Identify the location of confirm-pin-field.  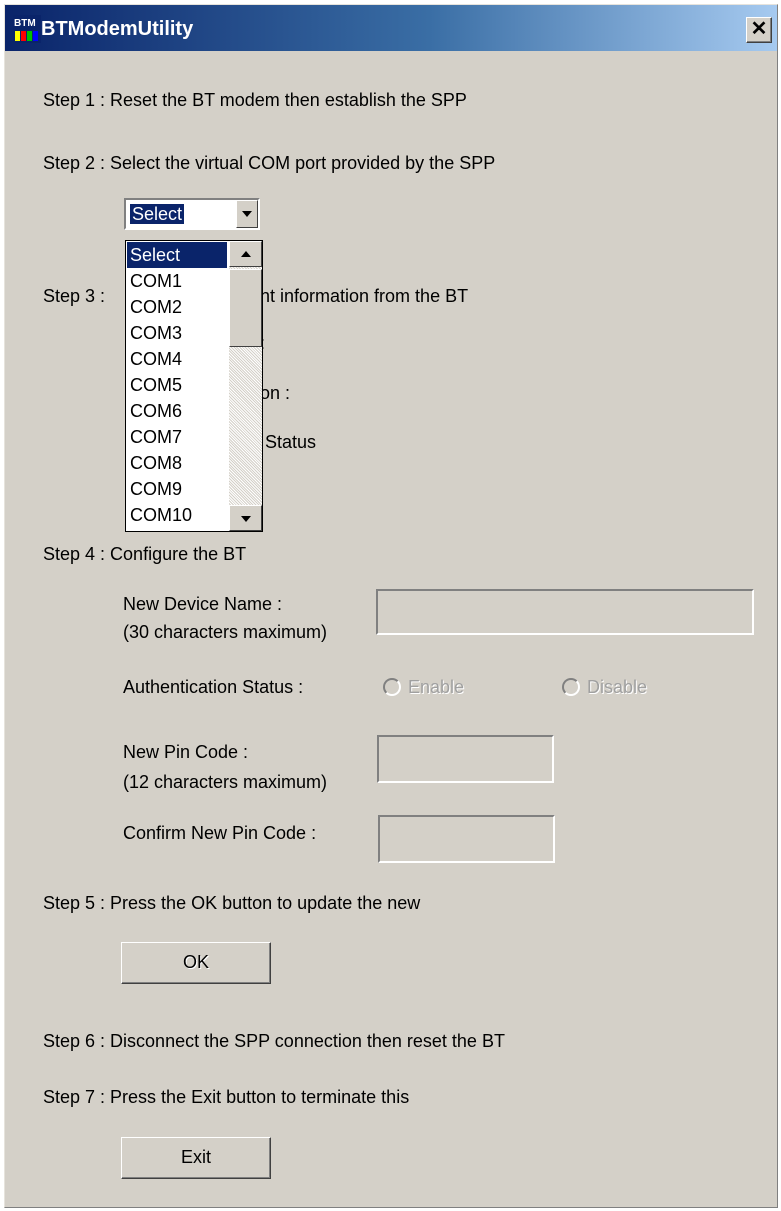
(466, 839).